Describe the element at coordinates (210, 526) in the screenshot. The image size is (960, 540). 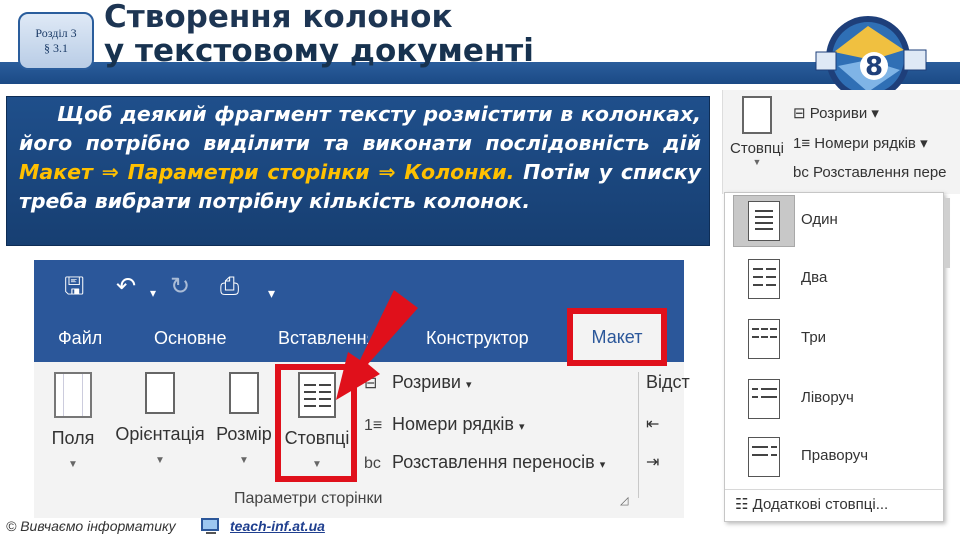
I see `site-logo-icon` at that location.